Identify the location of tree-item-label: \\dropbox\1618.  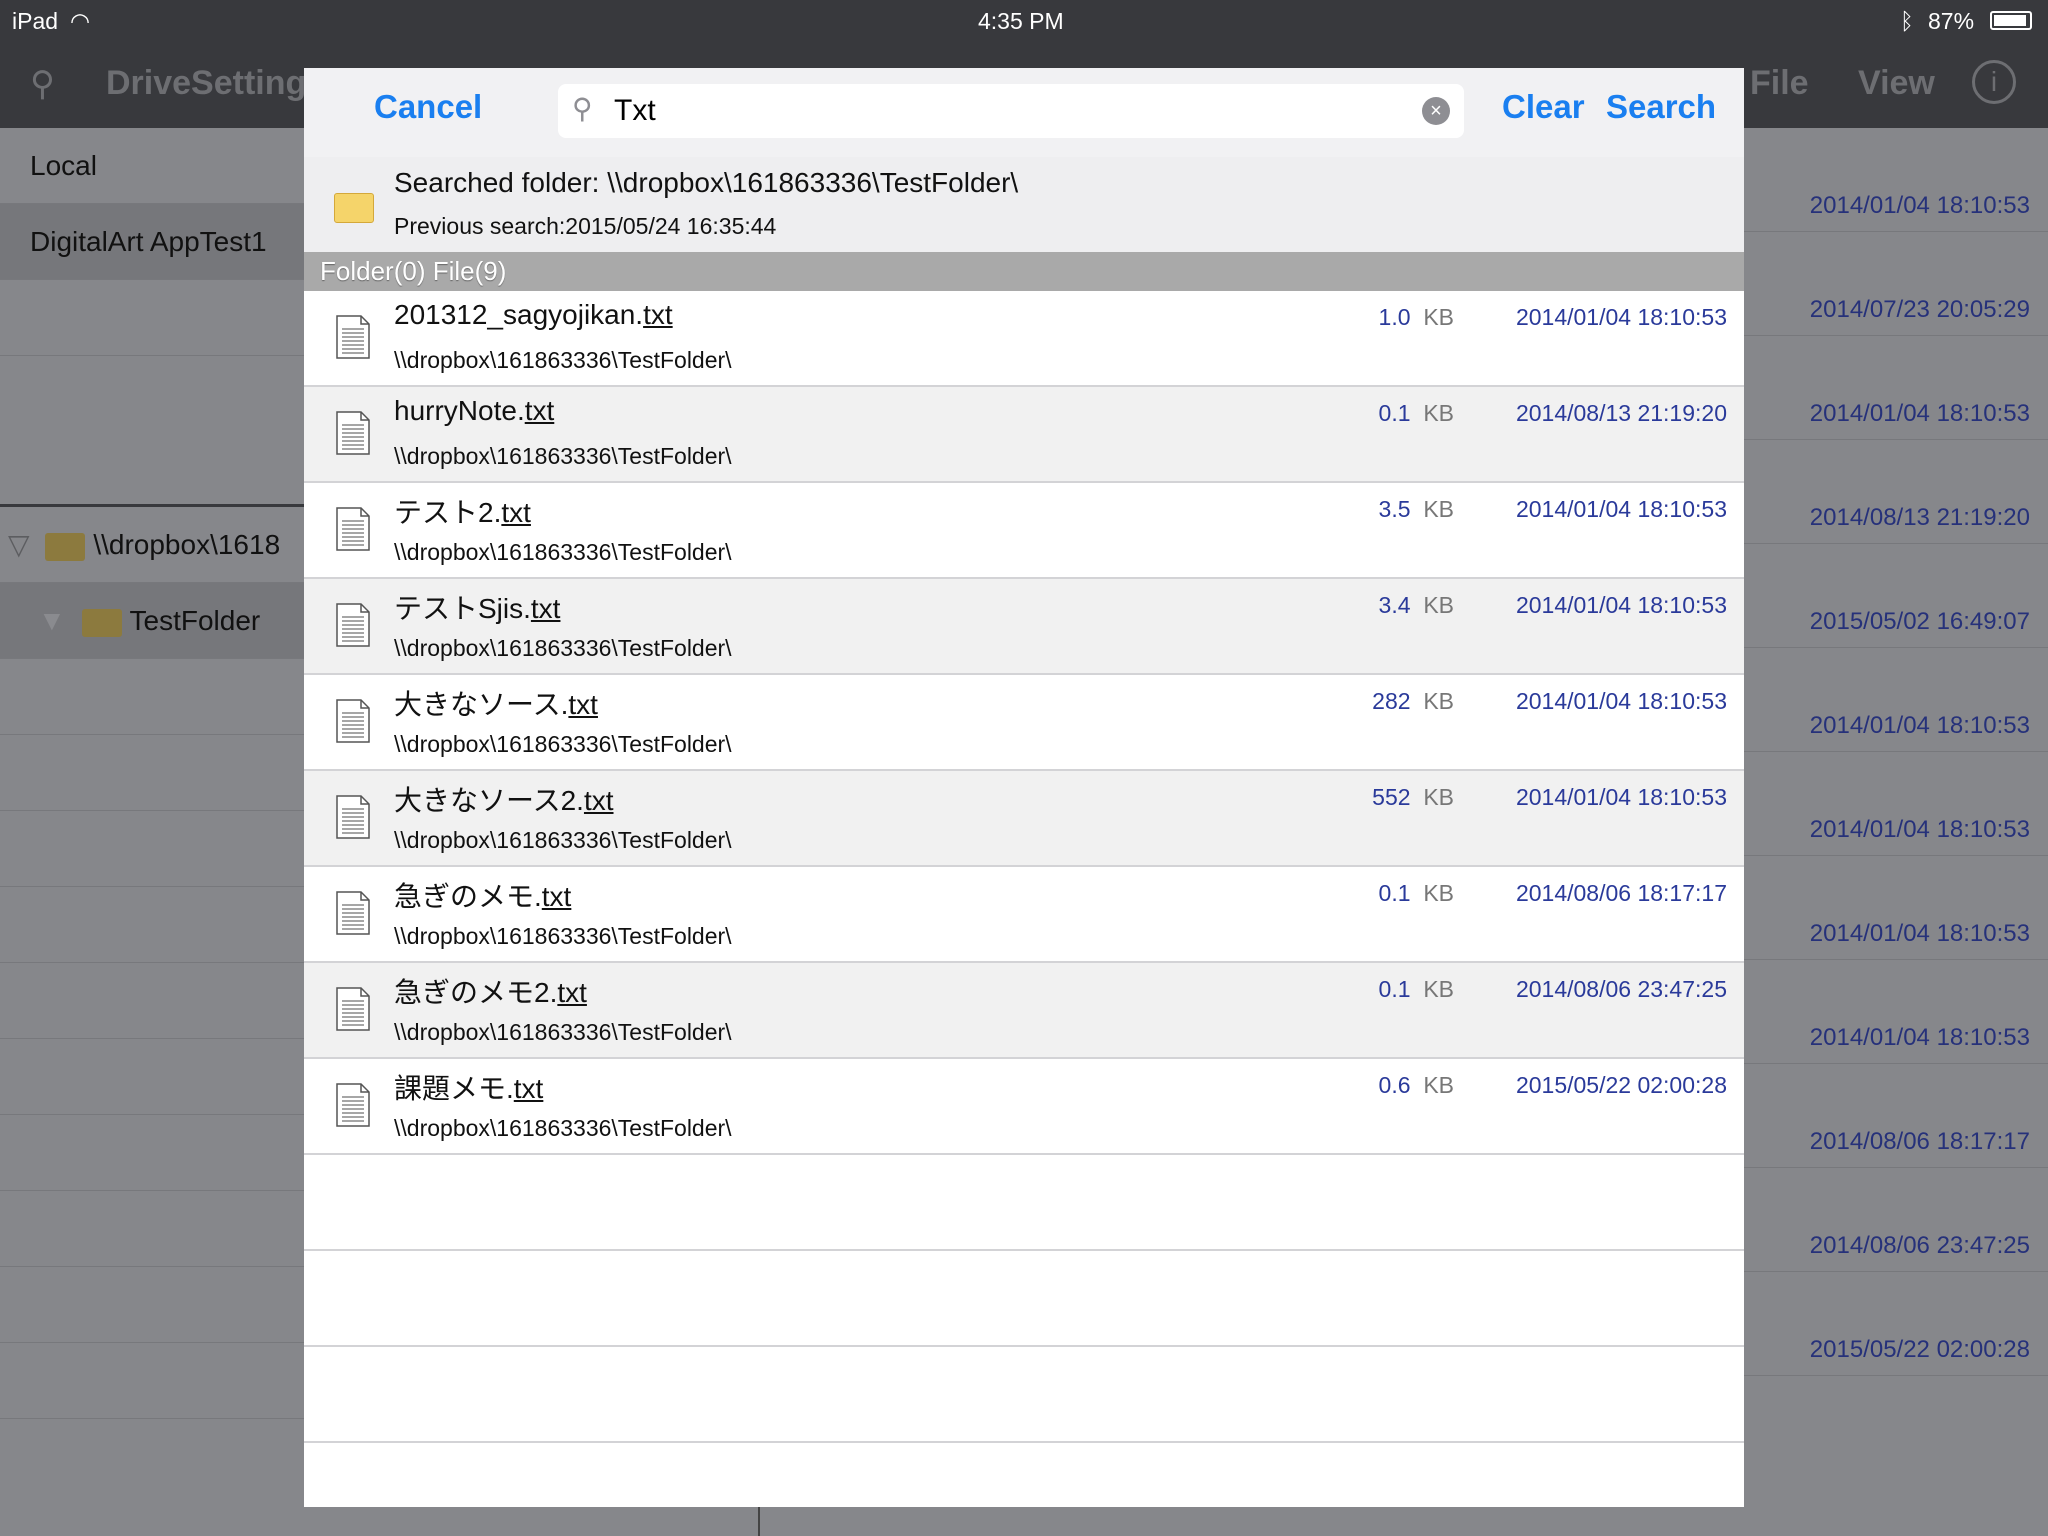
(187, 544).